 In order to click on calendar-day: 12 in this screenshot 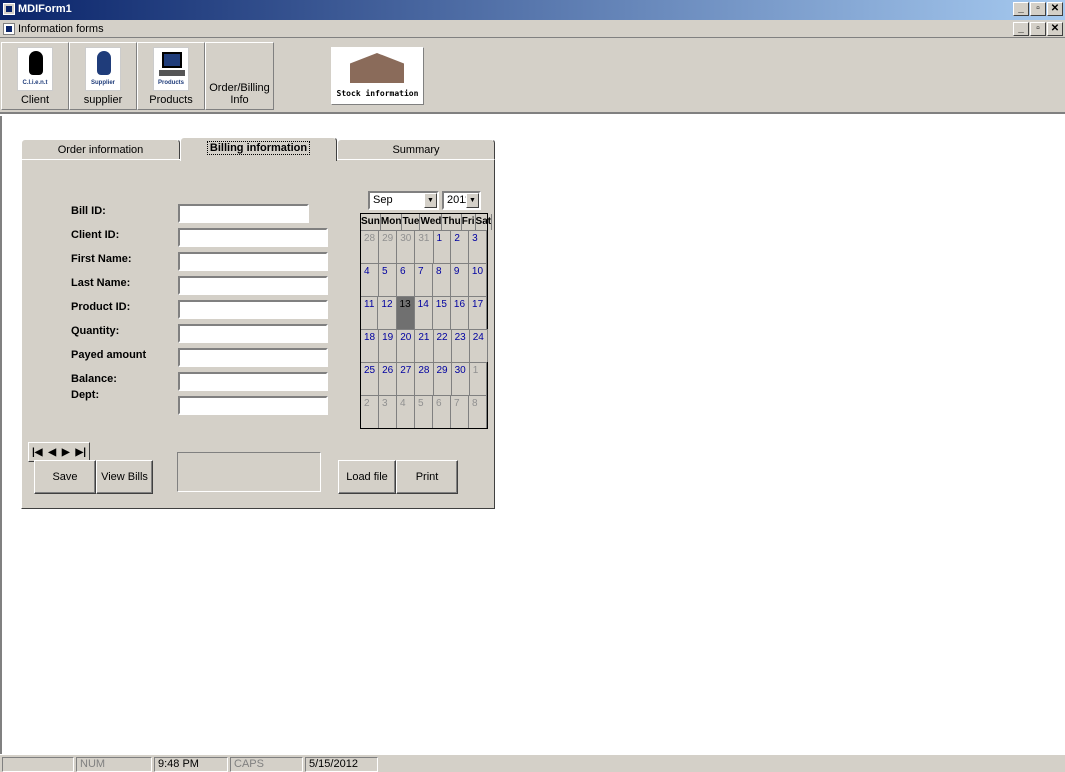, I will do `click(387, 312)`.